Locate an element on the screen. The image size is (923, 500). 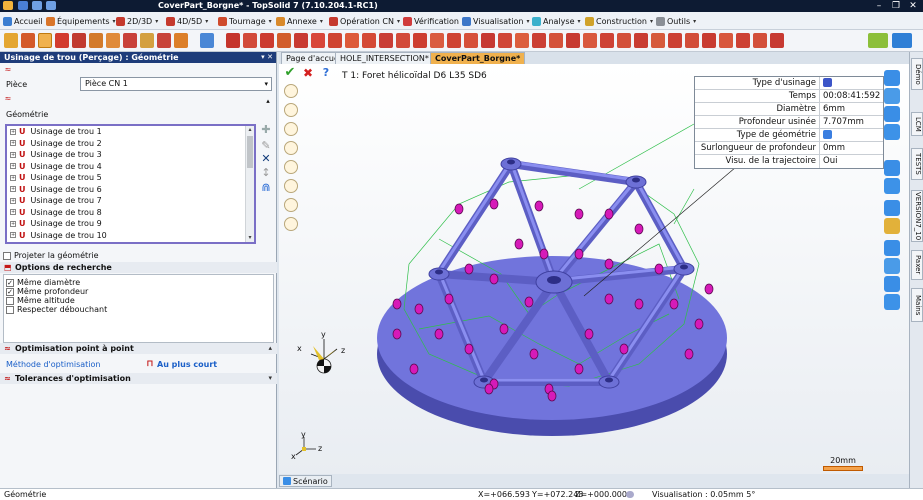
point-optimisation-section: ≈ Optimisation point à point ▴ is located at coordinates (138, 348).